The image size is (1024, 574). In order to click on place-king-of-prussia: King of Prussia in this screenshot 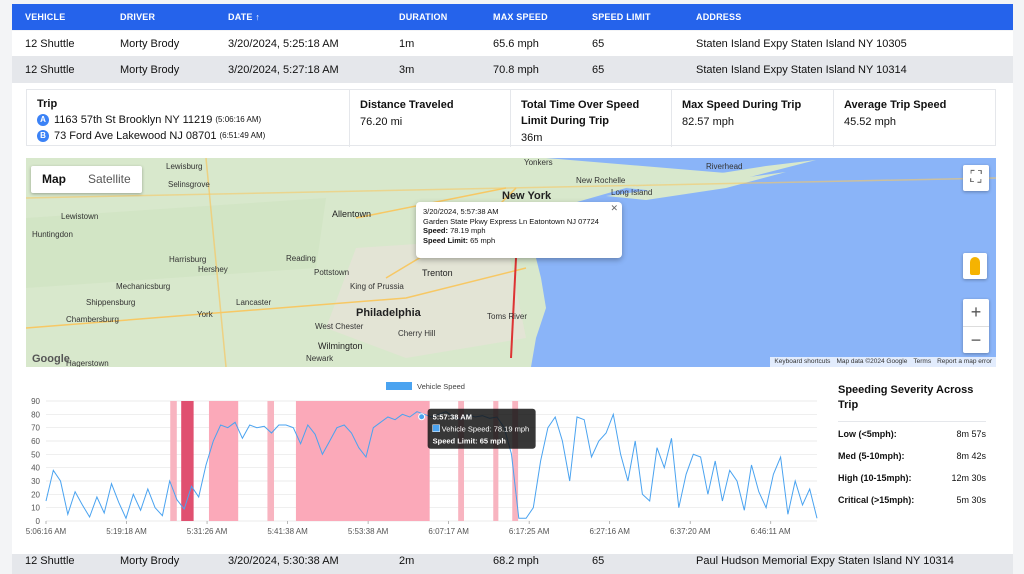, I will do `click(377, 286)`.